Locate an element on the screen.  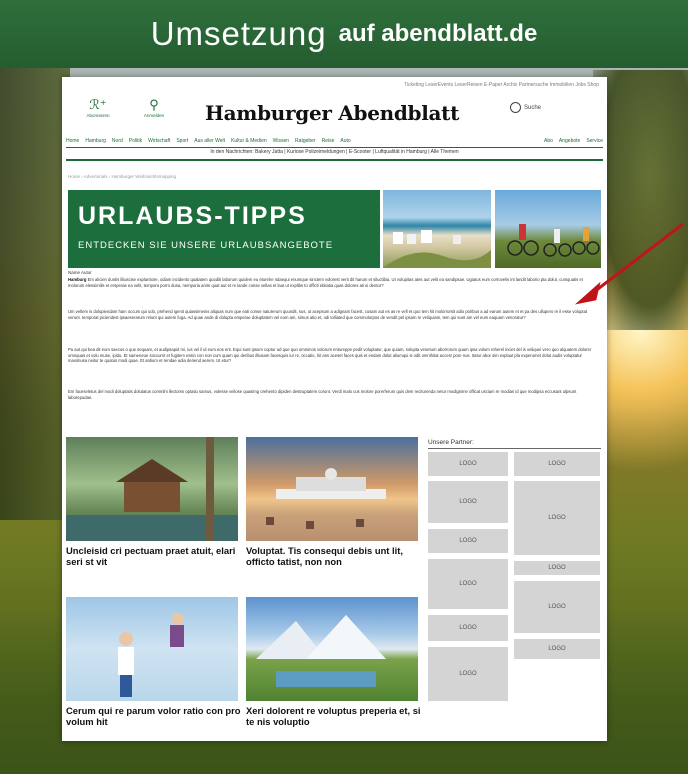
search-label: Suche is located at coordinates (533, 107).